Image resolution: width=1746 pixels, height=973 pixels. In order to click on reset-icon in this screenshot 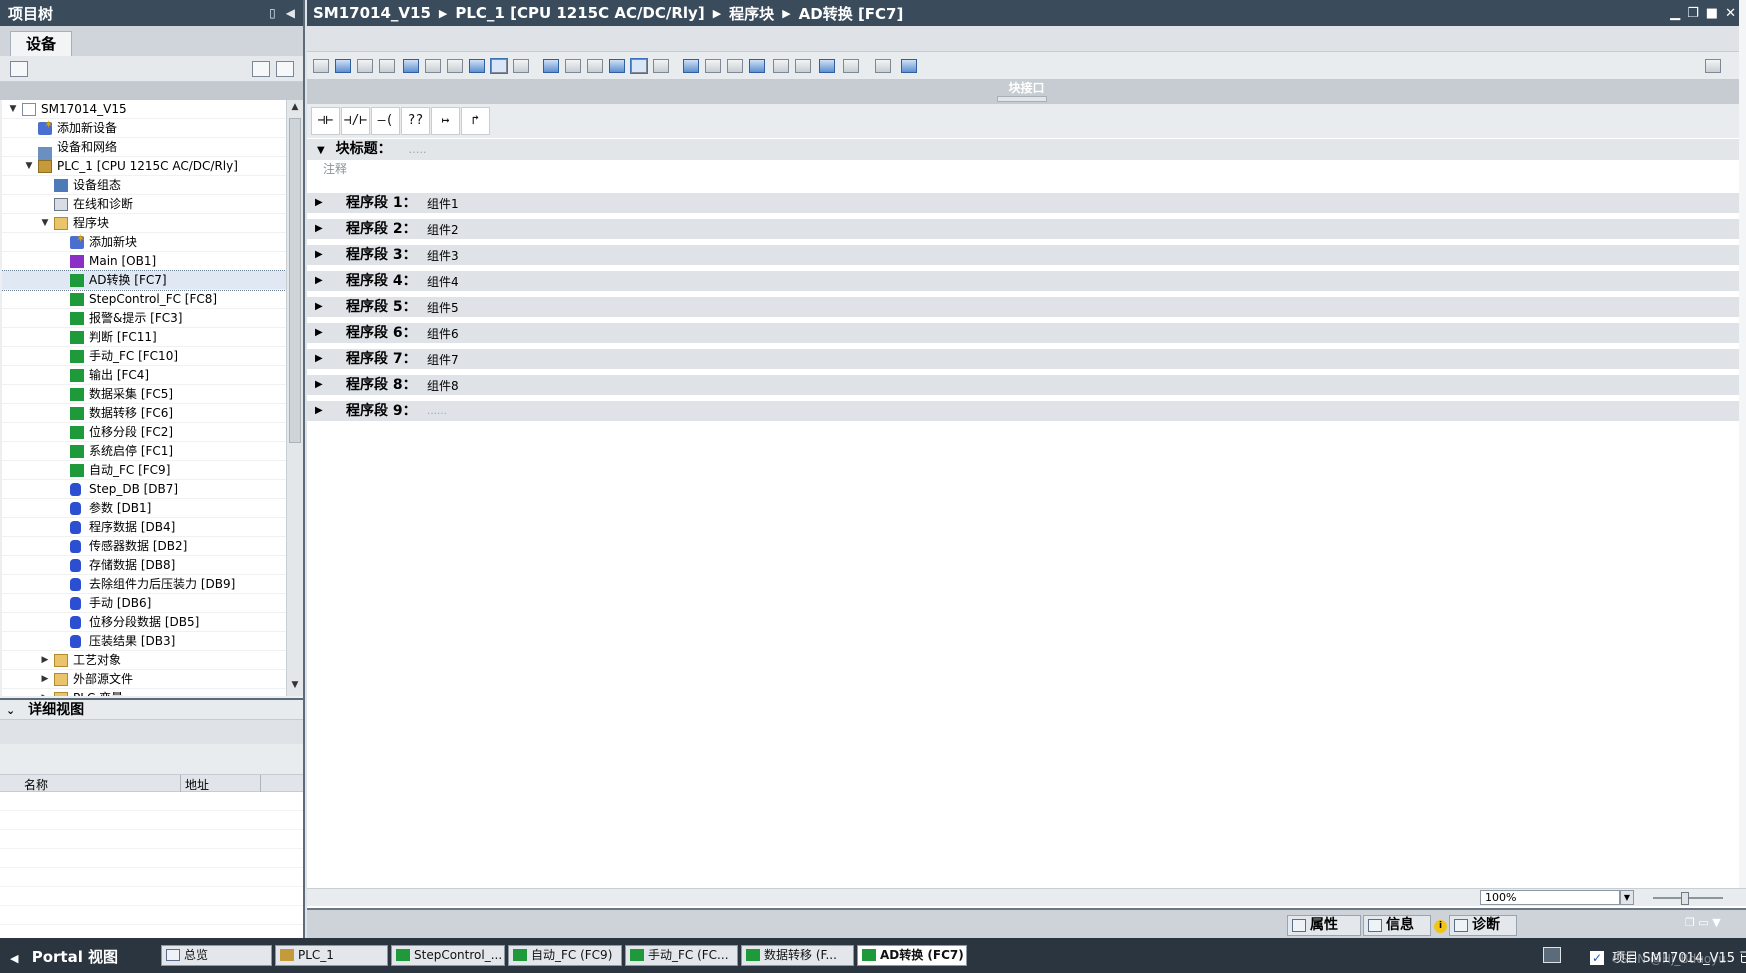, I will do `click(639, 66)`.